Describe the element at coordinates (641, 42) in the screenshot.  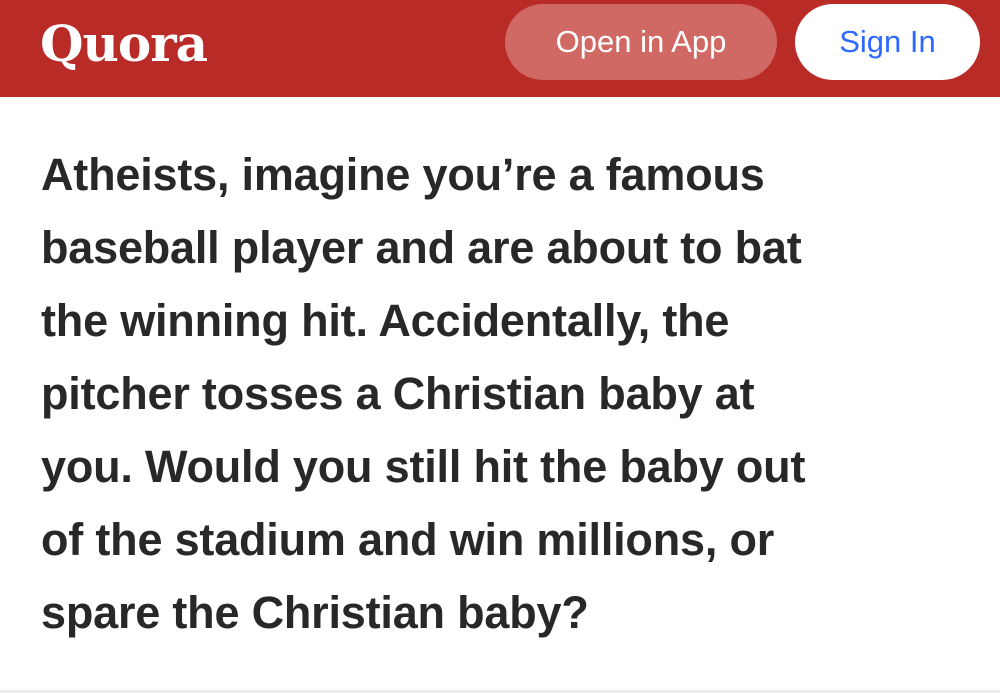
I see `open-in-app-button: Open in App` at that location.